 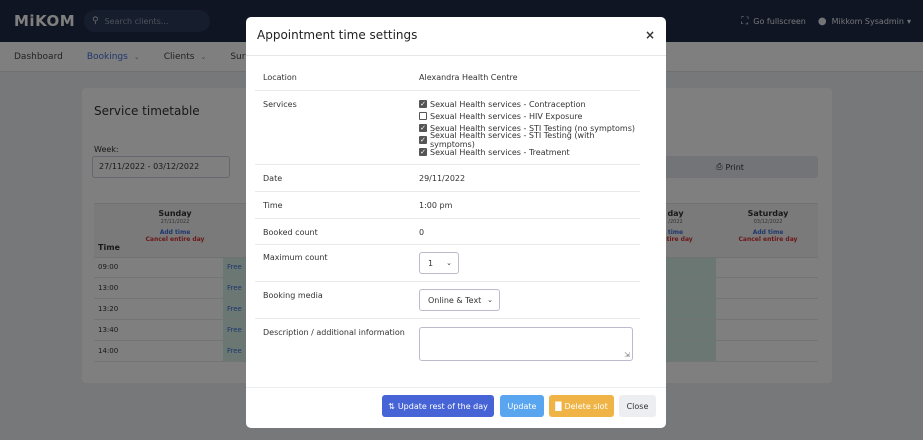 I want to click on service-label: Sexual Health services - Treatment, so click(x=500, y=152).